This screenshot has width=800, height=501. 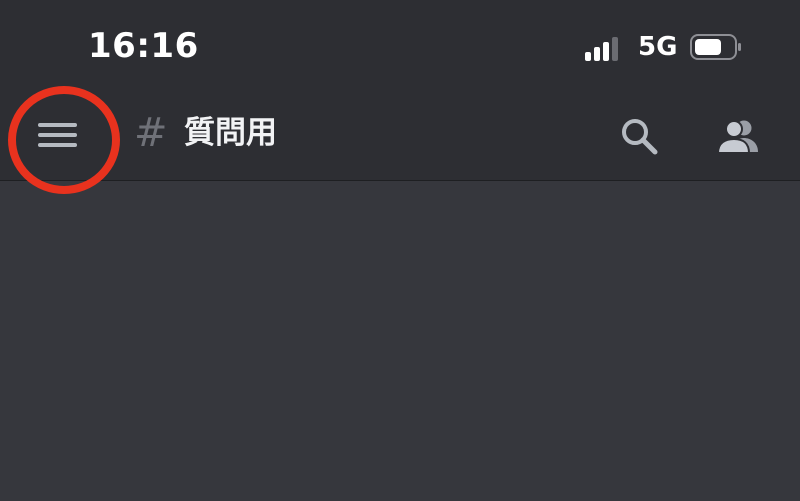 I want to click on channel-title: 質問用, so click(x=230, y=133).